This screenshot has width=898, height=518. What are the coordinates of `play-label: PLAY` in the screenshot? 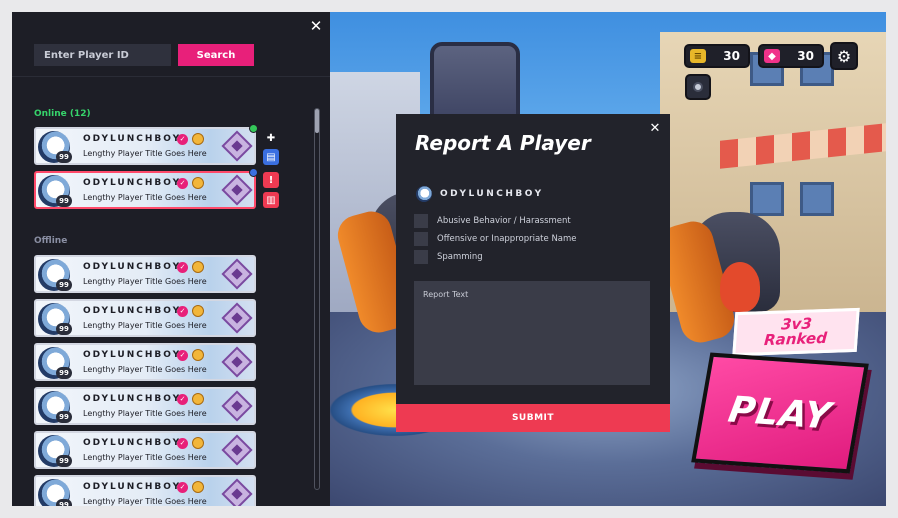 It's located at (780, 413).